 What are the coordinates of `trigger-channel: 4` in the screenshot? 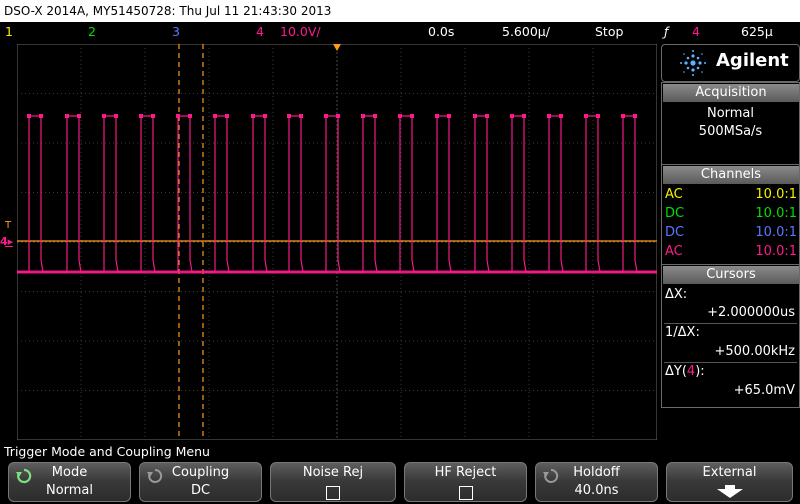 It's located at (696, 31).